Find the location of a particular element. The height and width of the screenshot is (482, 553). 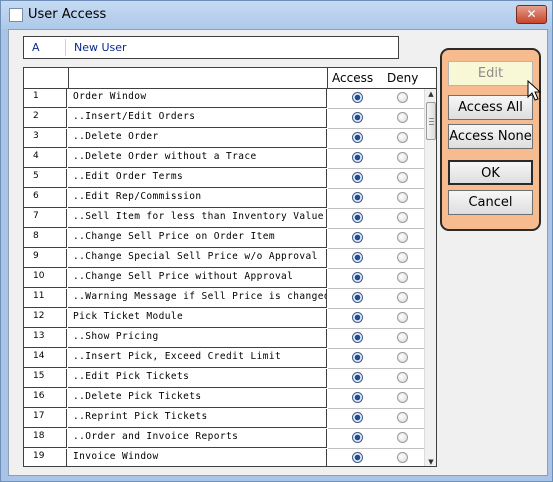

row-number: 4 is located at coordinates (45, 158).